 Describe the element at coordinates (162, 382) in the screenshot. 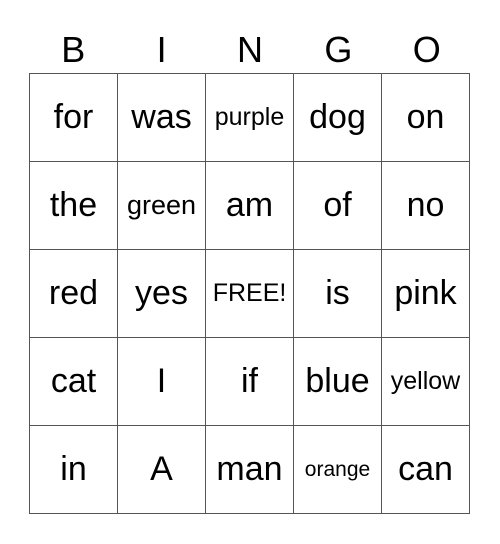

I see `bingo-cell: I` at that location.